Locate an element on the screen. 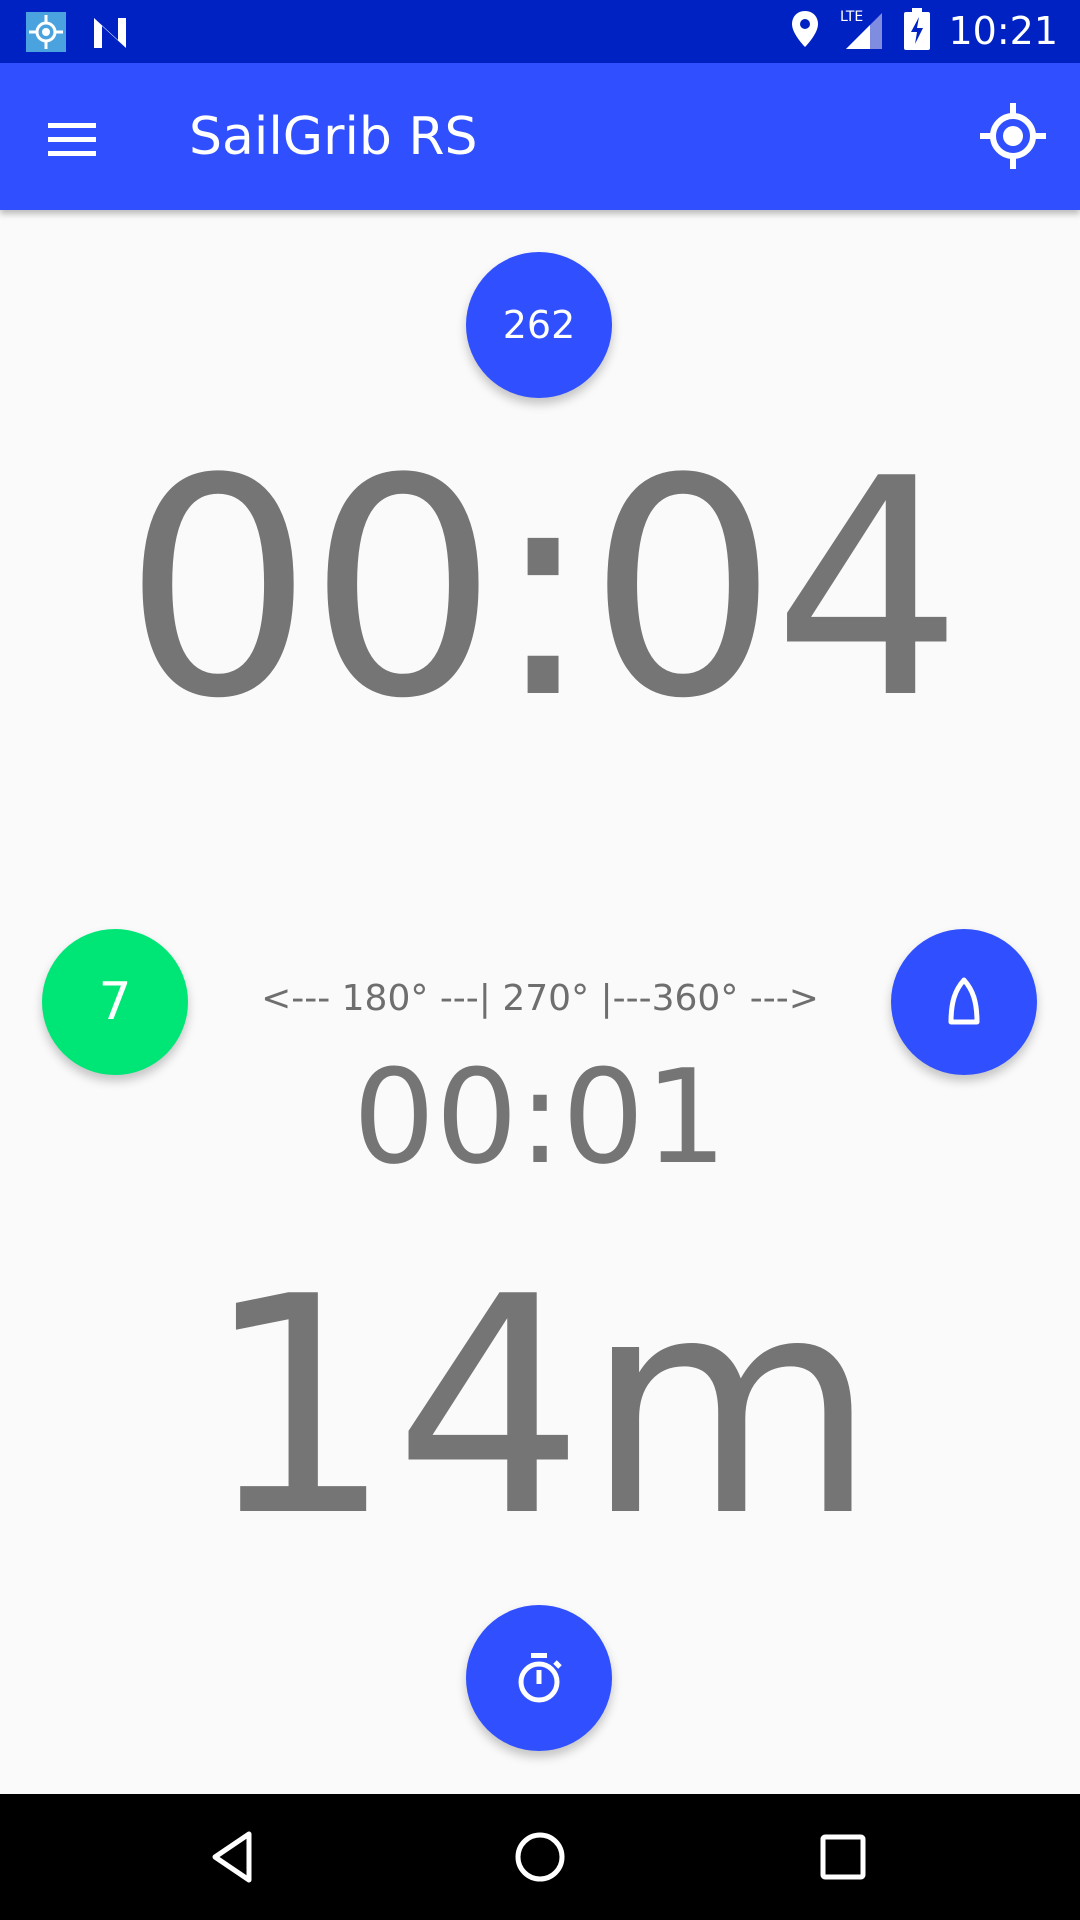 The width and height of the screenshot is (1080, 1920). status-time: 10:21 is located at coordinates (1003, 31).